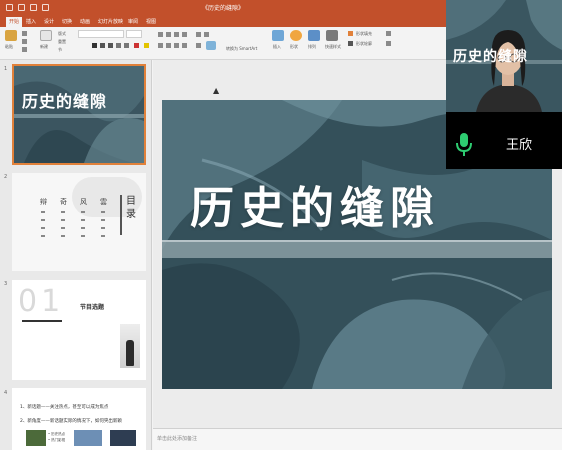 The height and width of the screenshot is (450, 562). What do you see at coordinates (49, 21) in the screenshot?
I see `tab-design: 设计` at bounding box center [49, 21].